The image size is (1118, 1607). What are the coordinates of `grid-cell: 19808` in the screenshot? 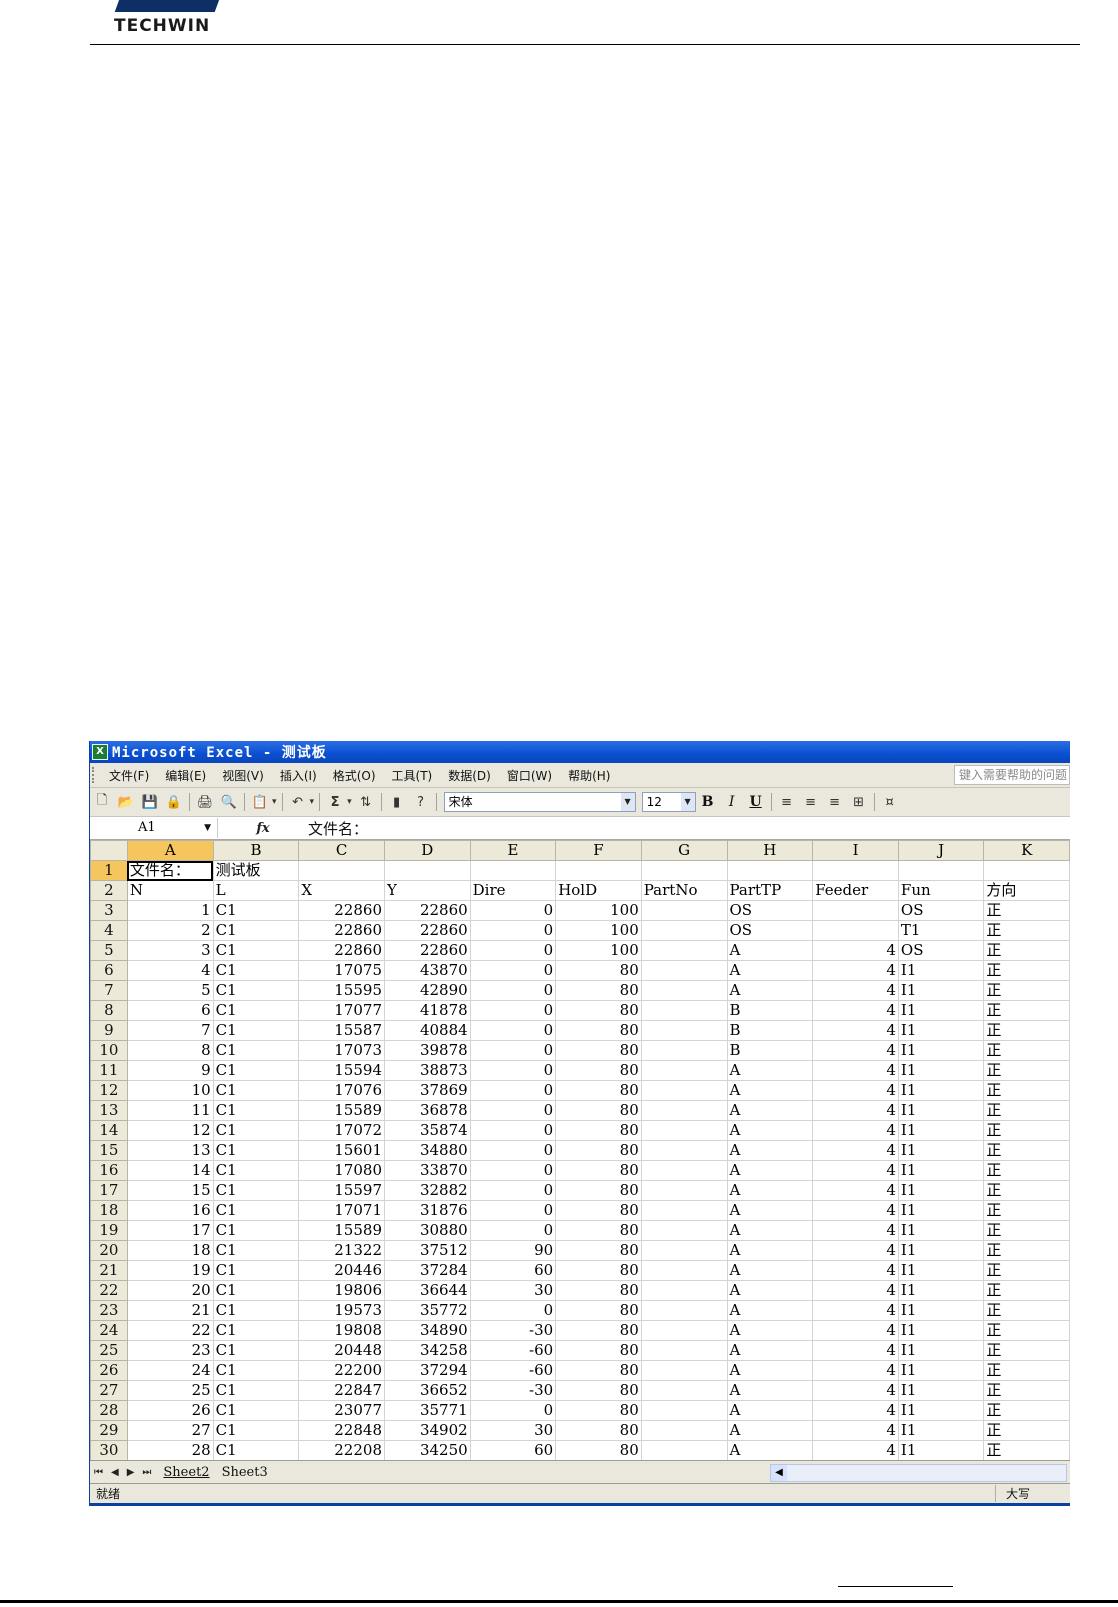 It's located at (341, 1330).